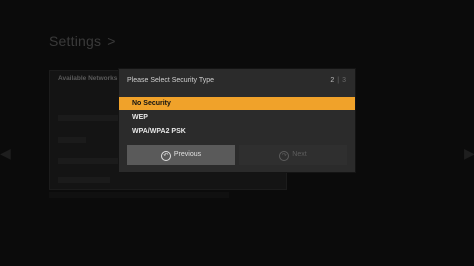 This screenshot has height=266, width=474. What do you see at coordinates (75, 41) in the screenshot?
I see `settings-title-text: Settings` at bounding box center [75, 41].